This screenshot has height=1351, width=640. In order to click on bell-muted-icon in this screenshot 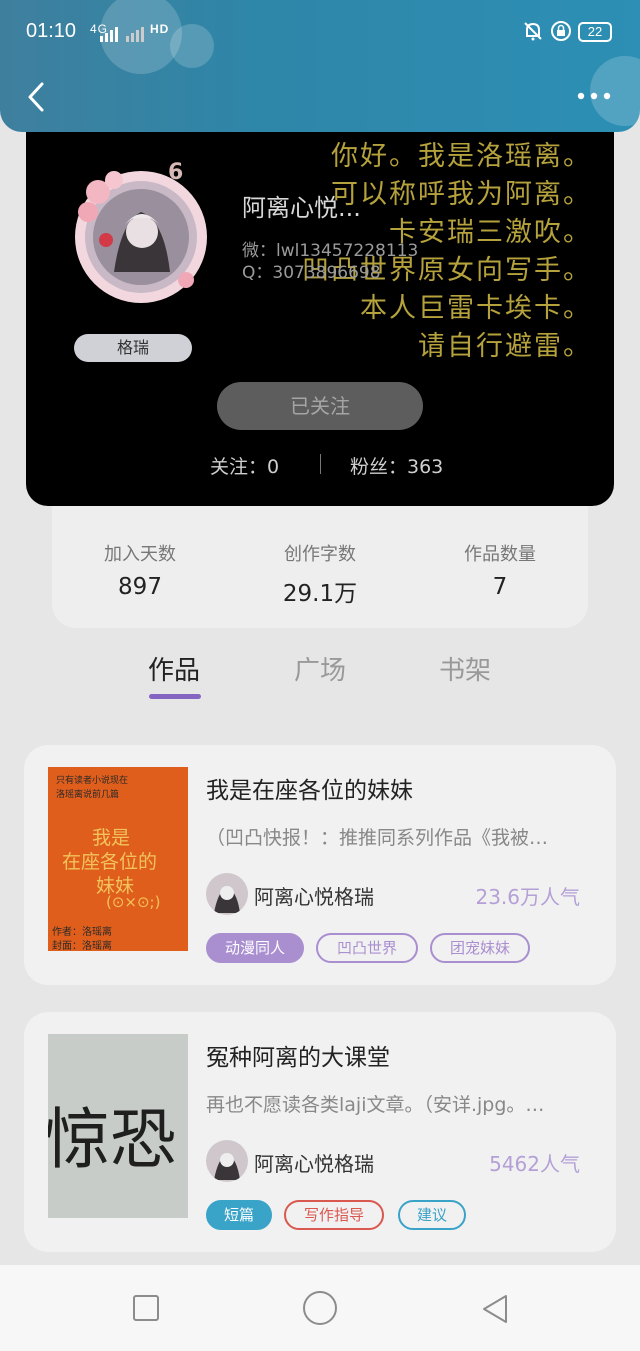, I will do `click(533, 31)`.